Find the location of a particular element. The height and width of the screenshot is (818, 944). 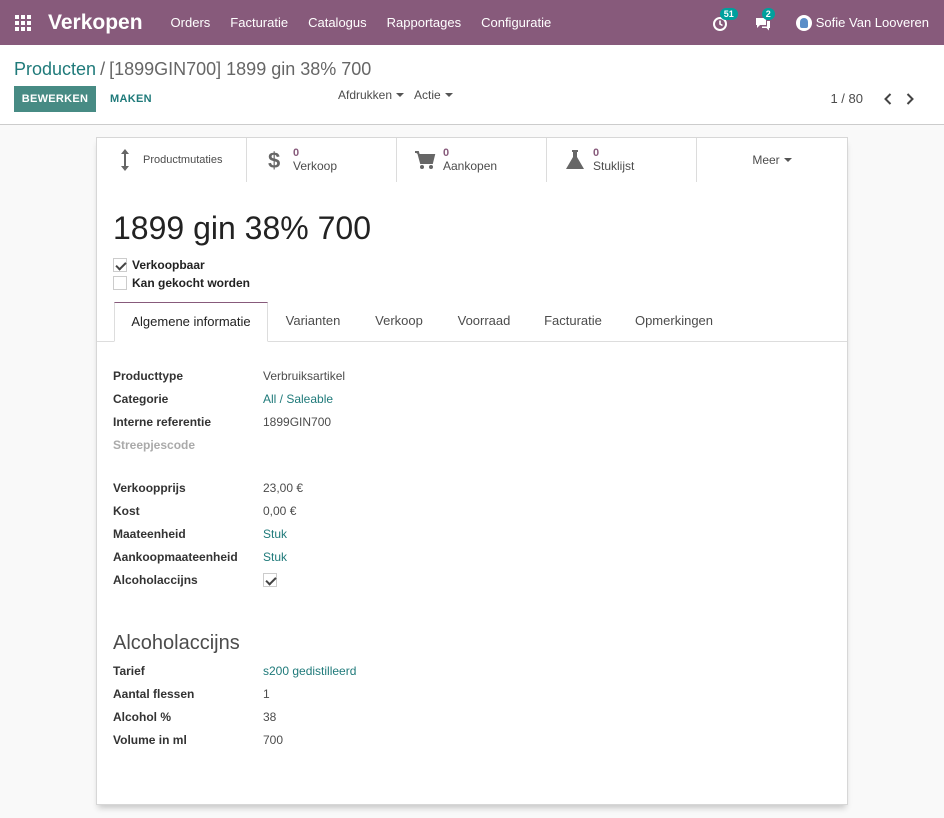

excise-checkbox is located at coordinates (270, 580).